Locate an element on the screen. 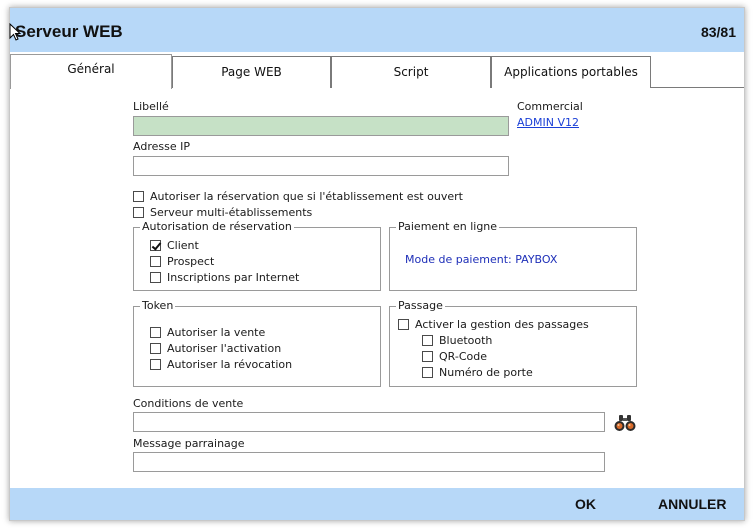 This screenshot has height=528, width=754. numero-porte-checkbox-row: Numéro de porte is located at coordinates (477, 372).